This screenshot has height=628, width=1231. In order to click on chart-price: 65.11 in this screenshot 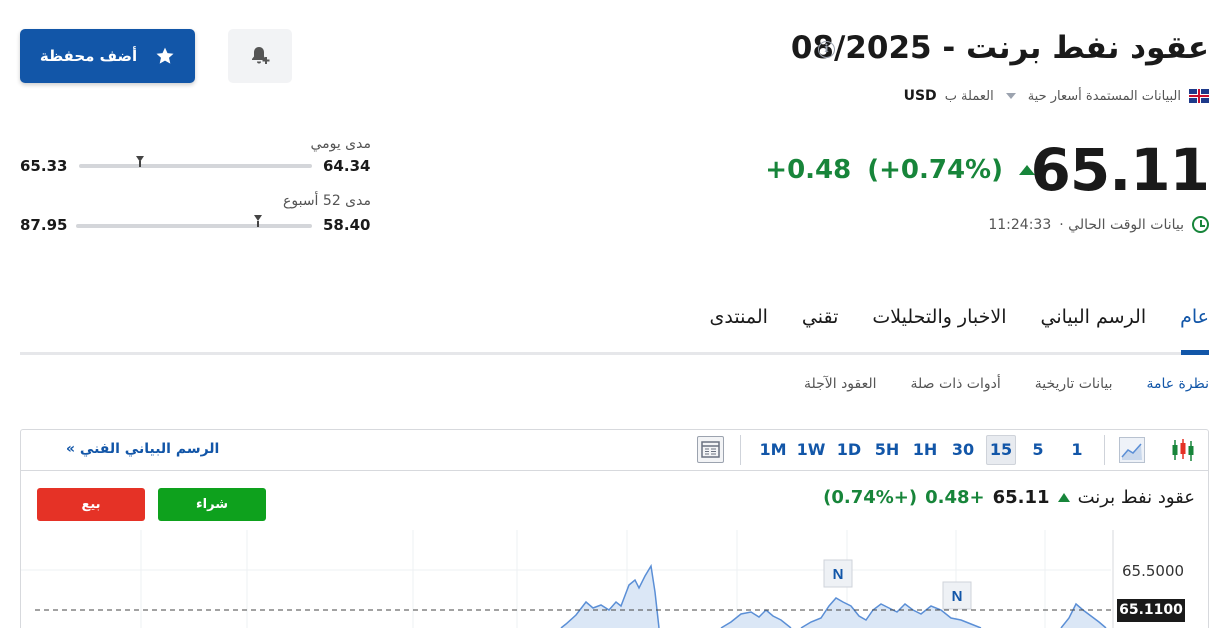, I will do `click(1021, 497)`.